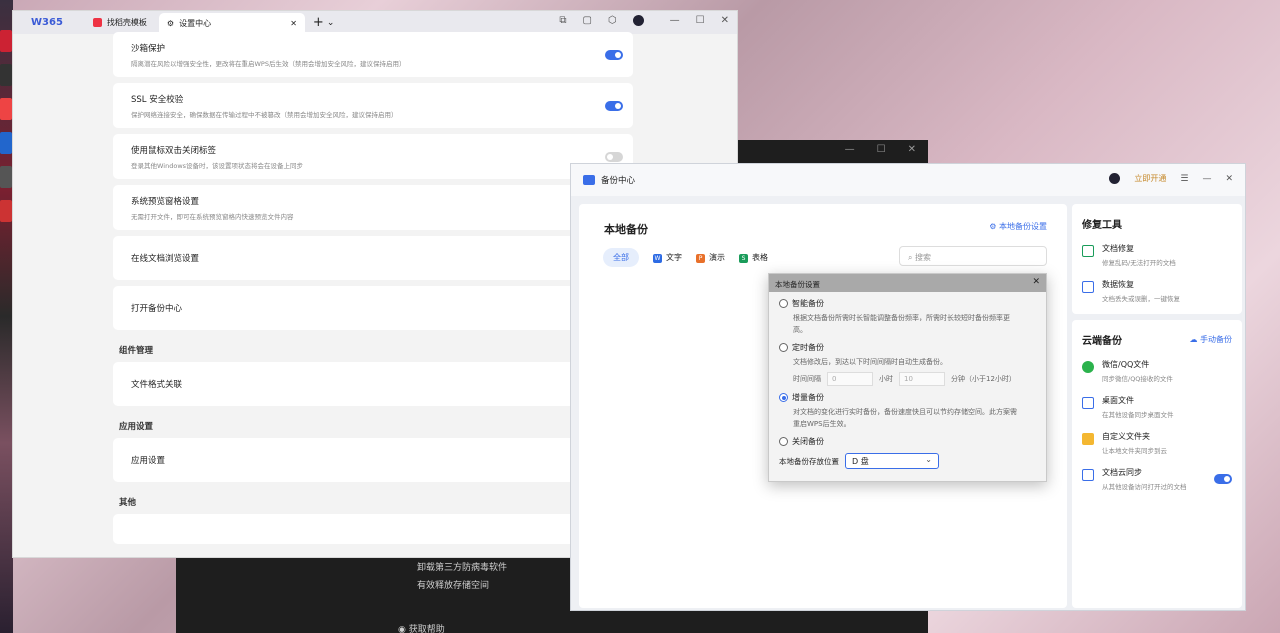  Describe the element at coordinates (614, 156) in the screenshot. I see `dblclick-toggle` at that location.